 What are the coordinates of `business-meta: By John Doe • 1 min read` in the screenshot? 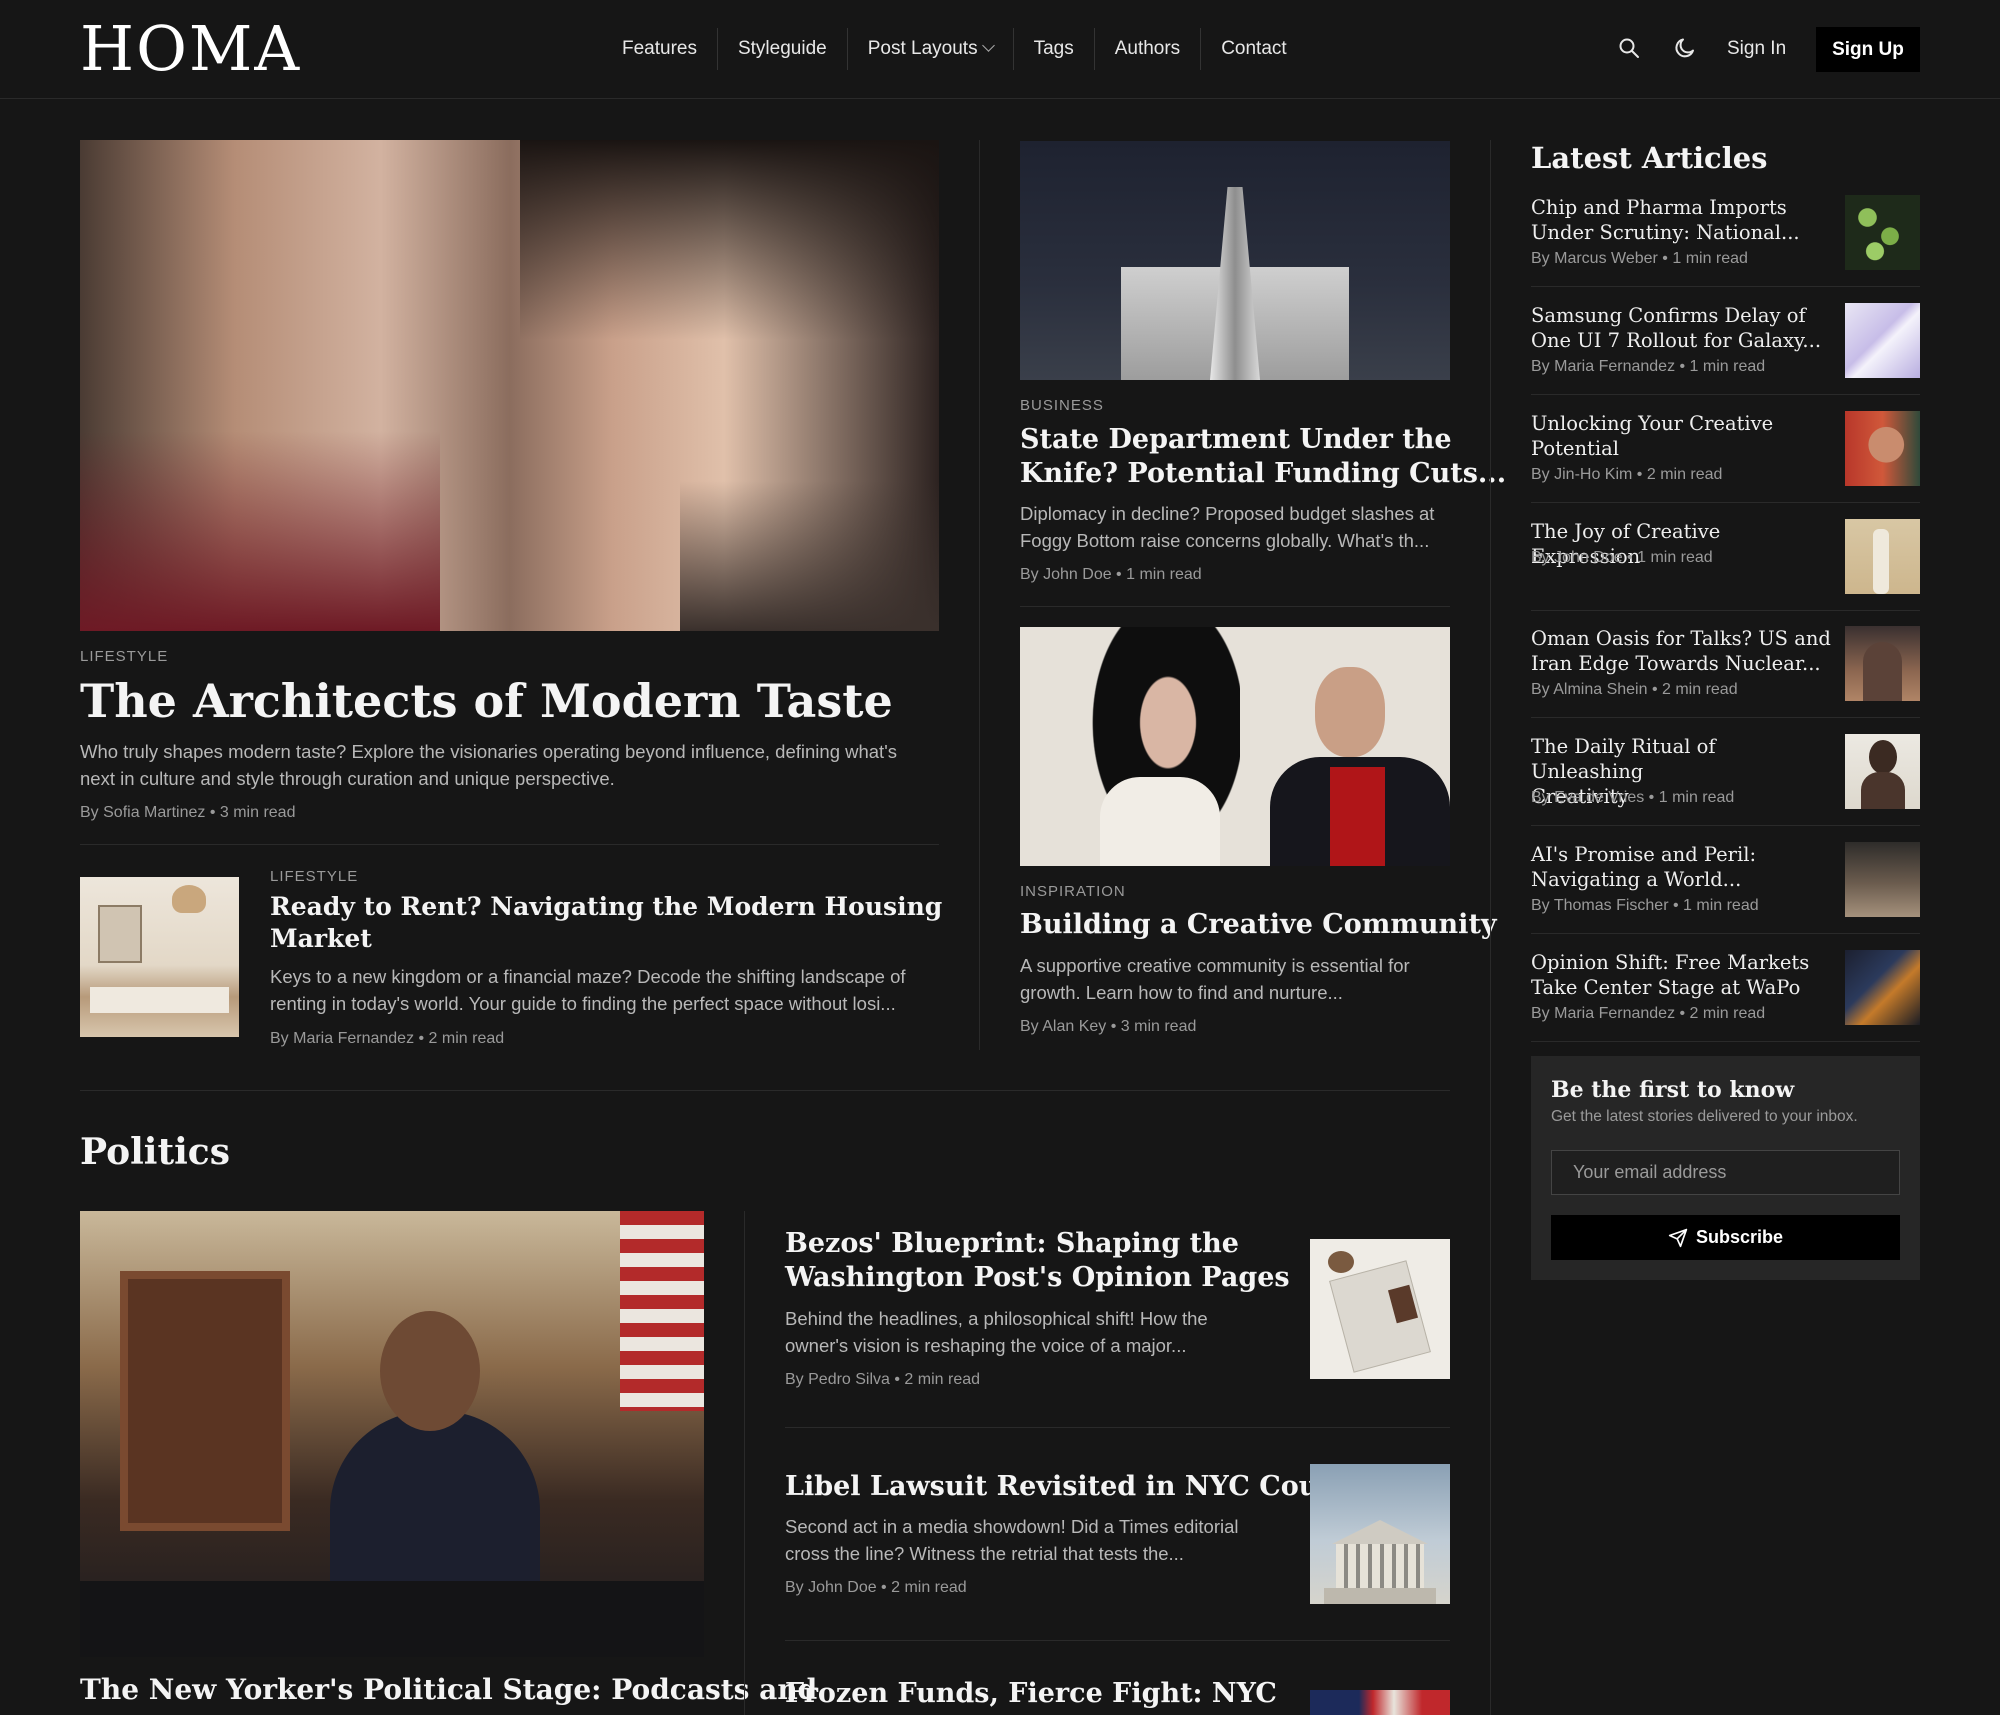 It's located at (1111, 574).